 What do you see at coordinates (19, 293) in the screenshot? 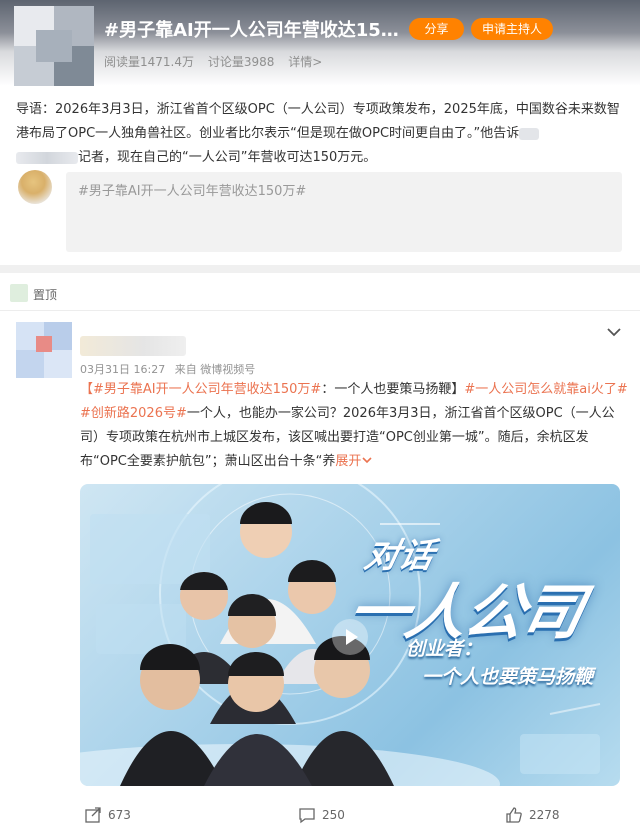
I see `pin-icon` at bounding box center [19, 293].